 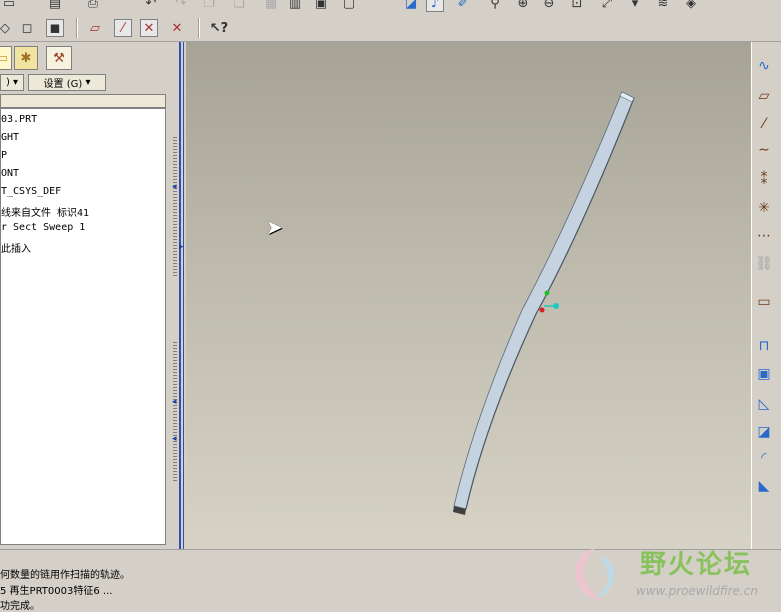 I want to click on redo-icon: ↷, so click(x=181, y=6).